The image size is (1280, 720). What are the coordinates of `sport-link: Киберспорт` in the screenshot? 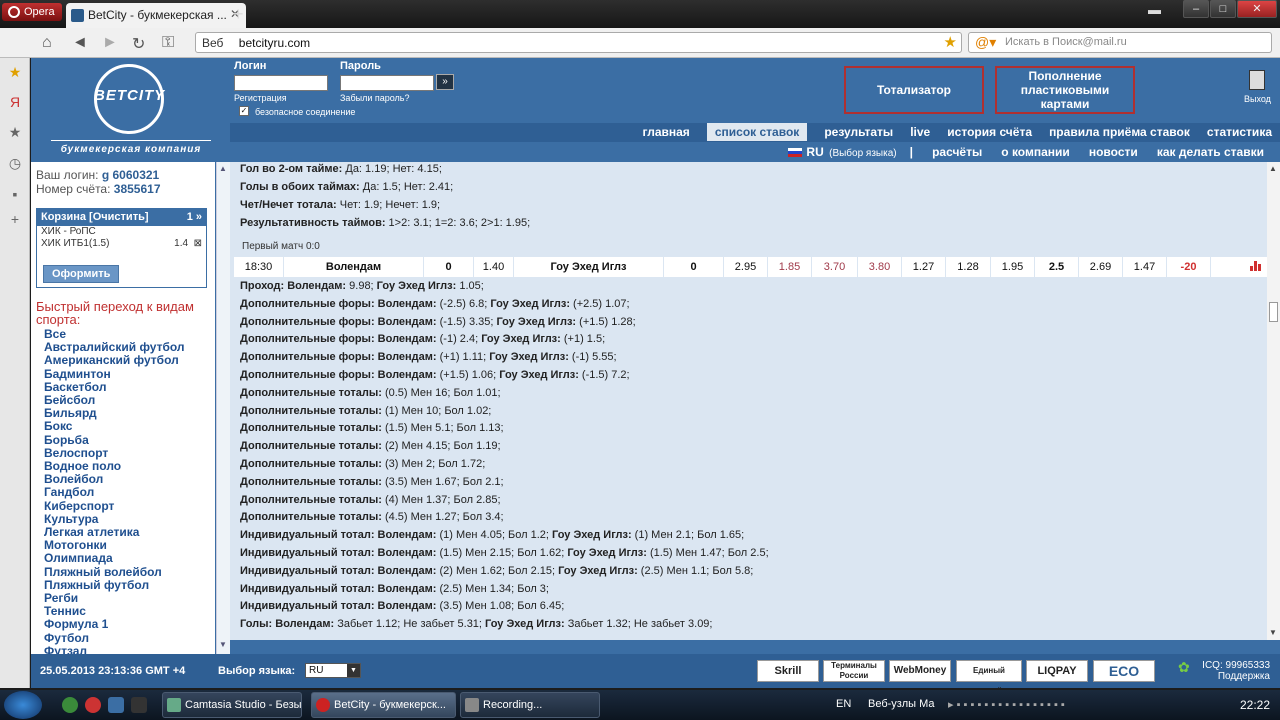 It's located at (114, 506).